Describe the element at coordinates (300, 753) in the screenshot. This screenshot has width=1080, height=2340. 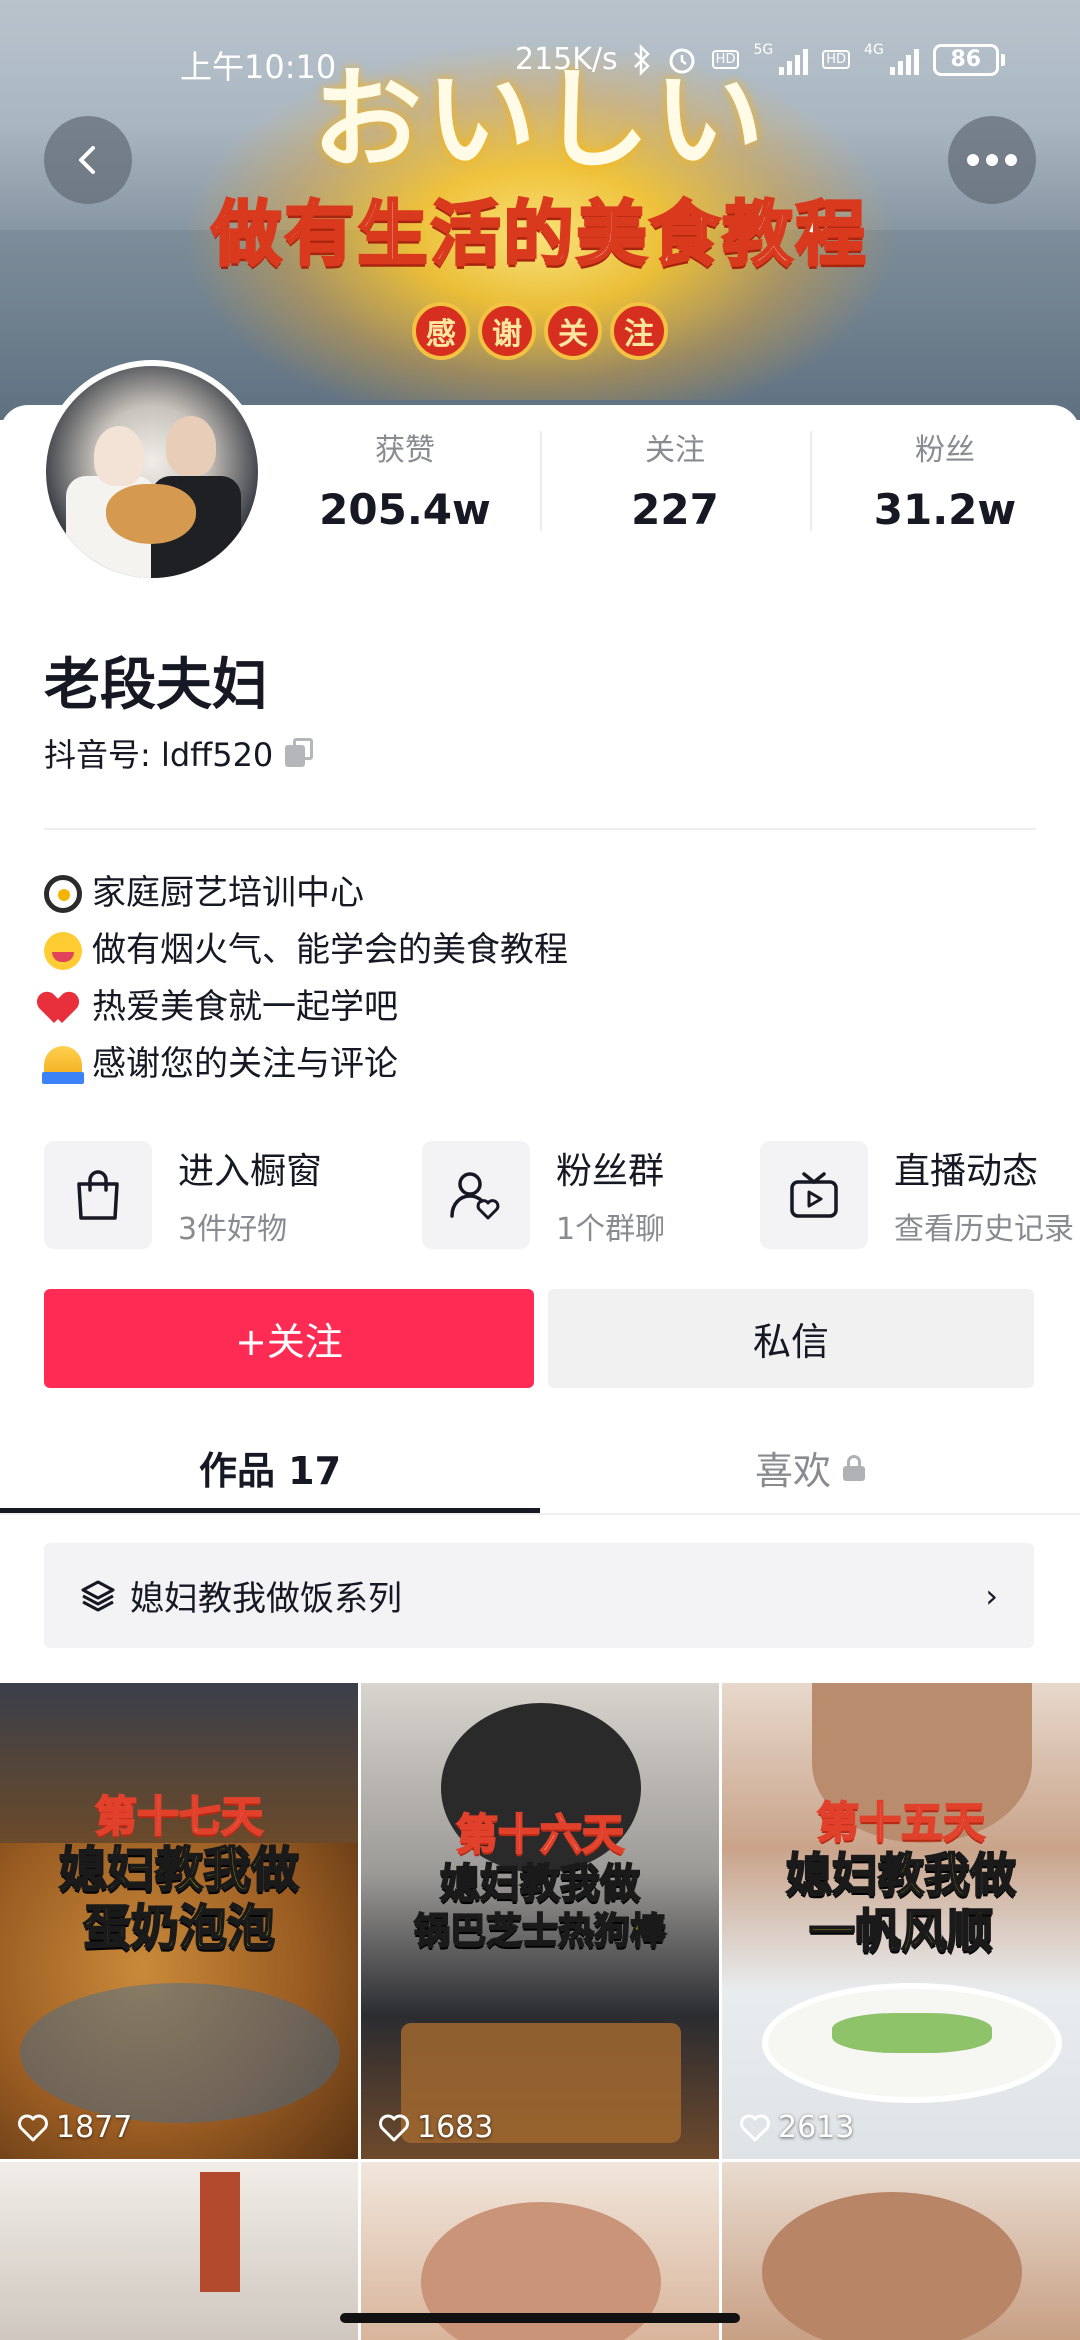
I see `copy-icon` at that location.